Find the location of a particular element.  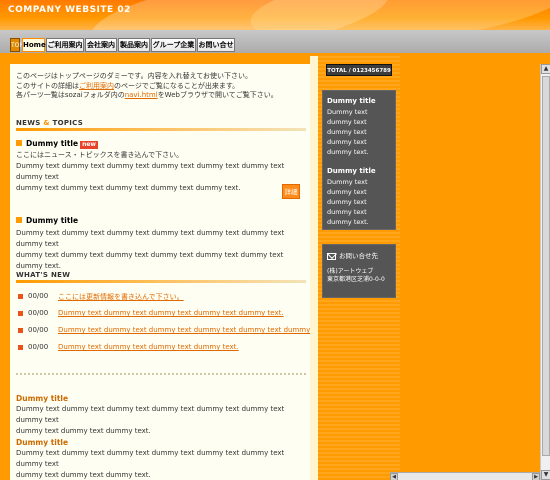

vertical-scrollbar: ▲ ▼ is located at coordinates (545, 272).